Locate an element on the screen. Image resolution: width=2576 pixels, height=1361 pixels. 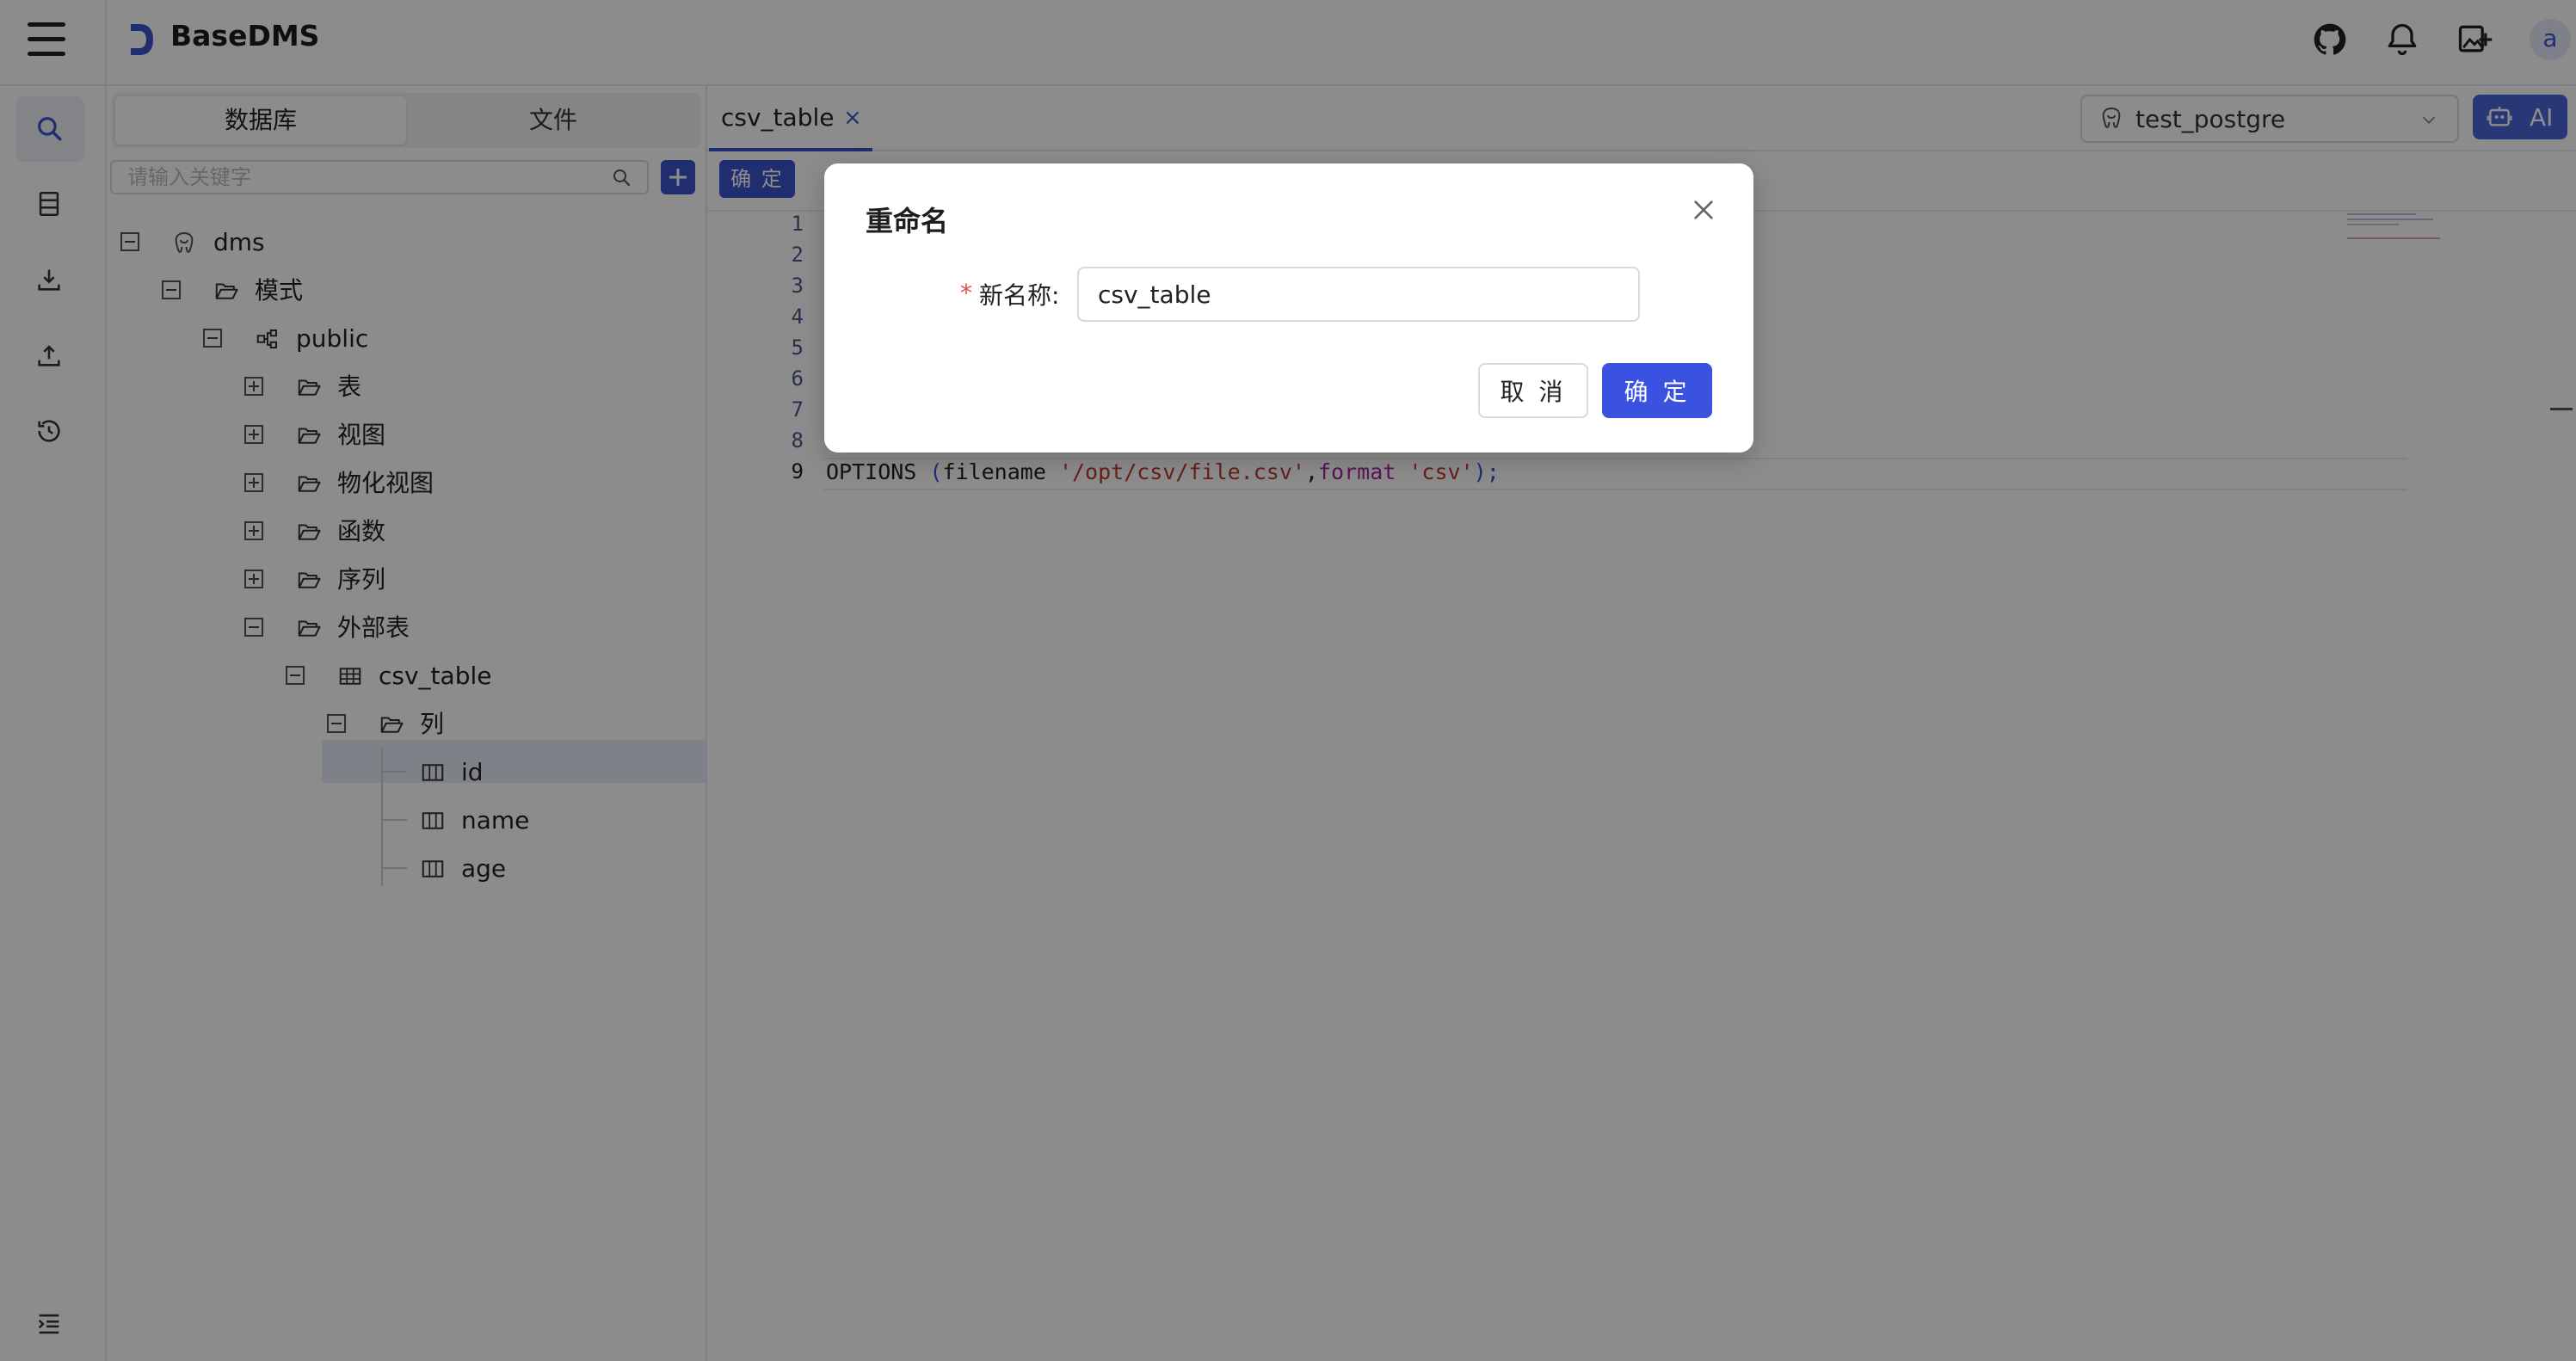
new-name-label: 新名称: is located at coordinates (1019, 295).